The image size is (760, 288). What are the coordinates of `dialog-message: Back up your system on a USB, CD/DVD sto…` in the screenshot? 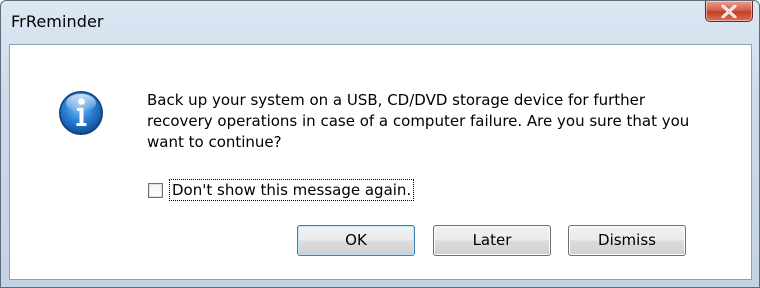 It's located at (418, 121).